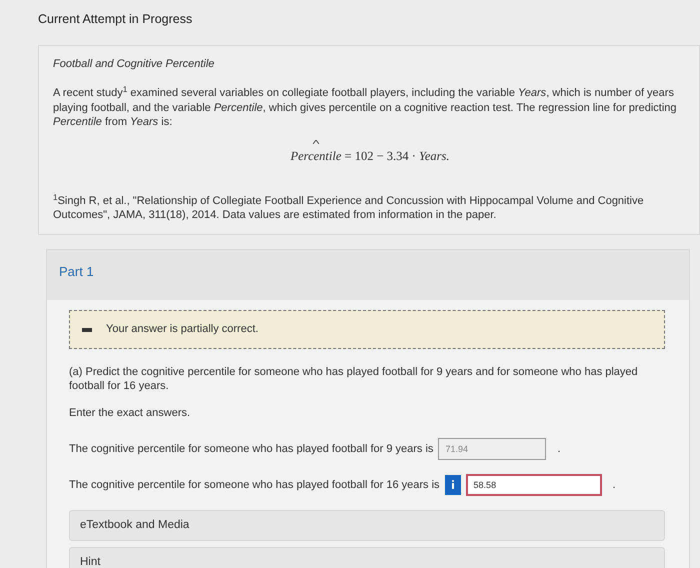  What do you see at coordinates (316, 156) in the screenshot?
I see `formula-variable: Percentile` at bounding box center [316, 156].